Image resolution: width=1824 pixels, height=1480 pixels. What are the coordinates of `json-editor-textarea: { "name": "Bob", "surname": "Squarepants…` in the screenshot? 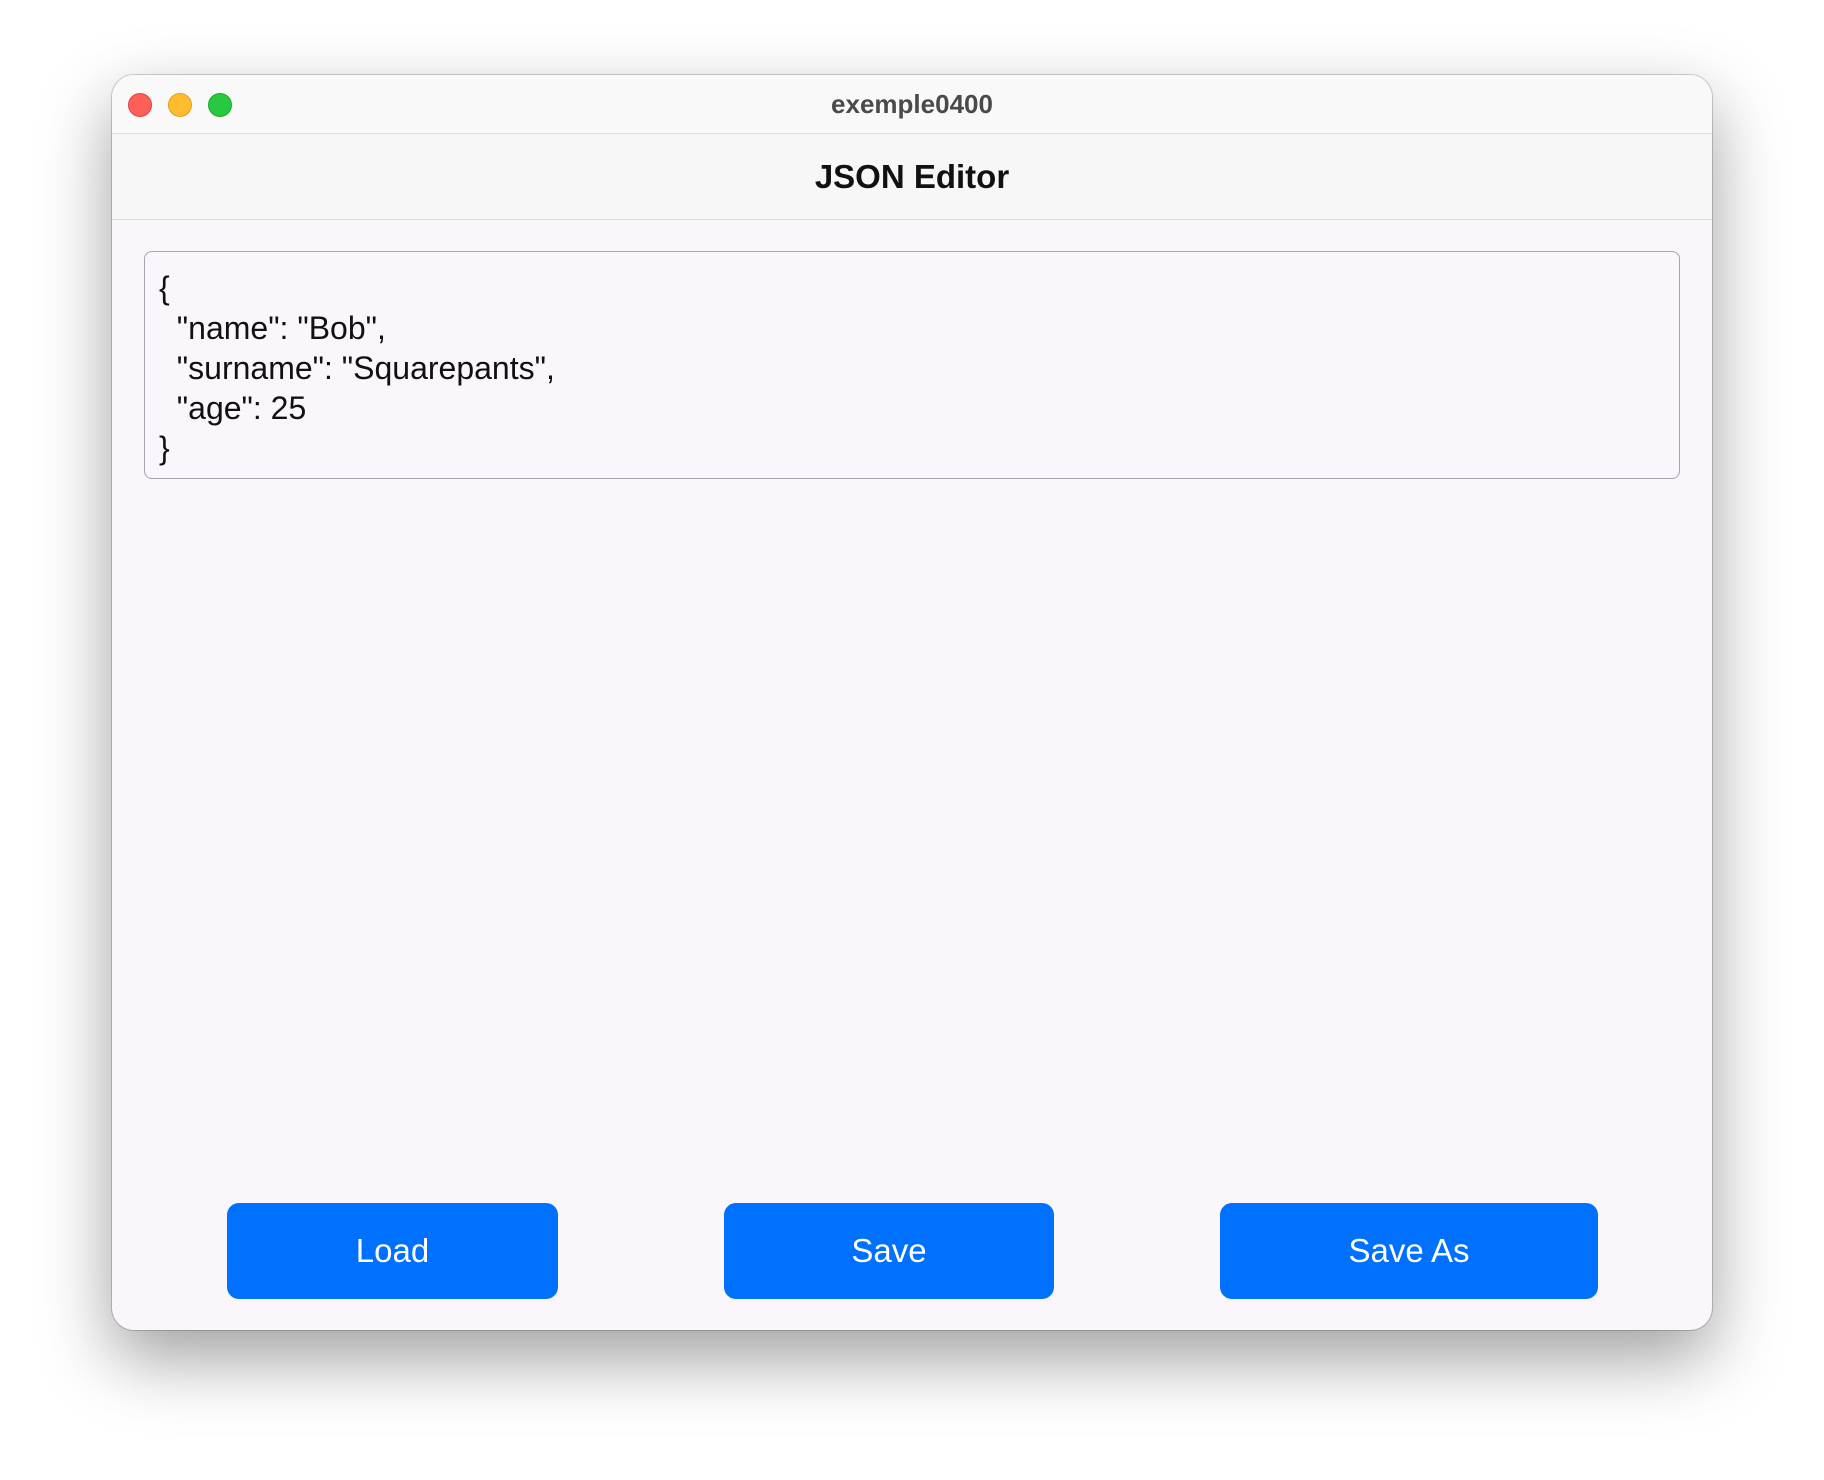 It's located at (912, 365).